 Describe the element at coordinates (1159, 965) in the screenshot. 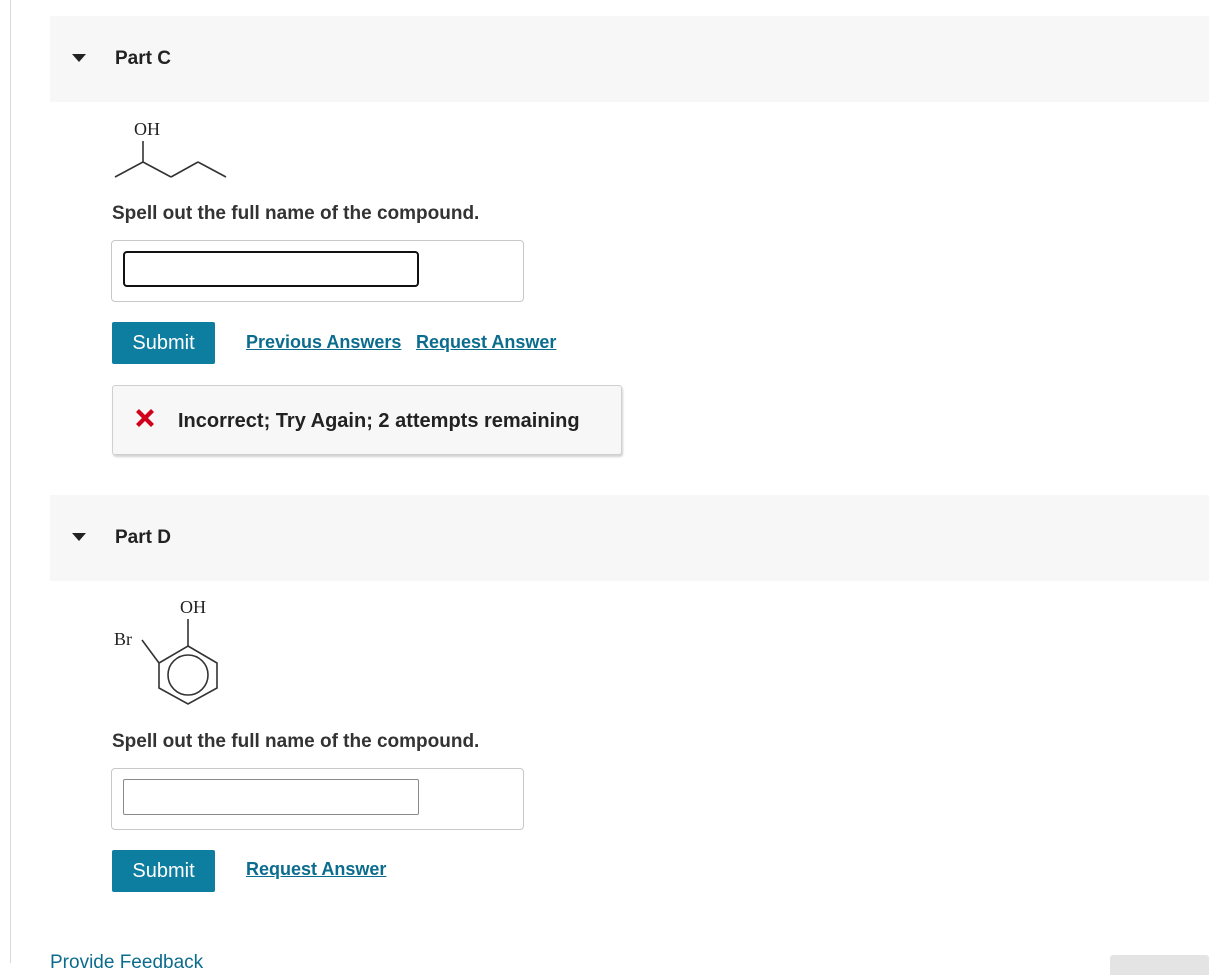

I see `next-button` at that location.